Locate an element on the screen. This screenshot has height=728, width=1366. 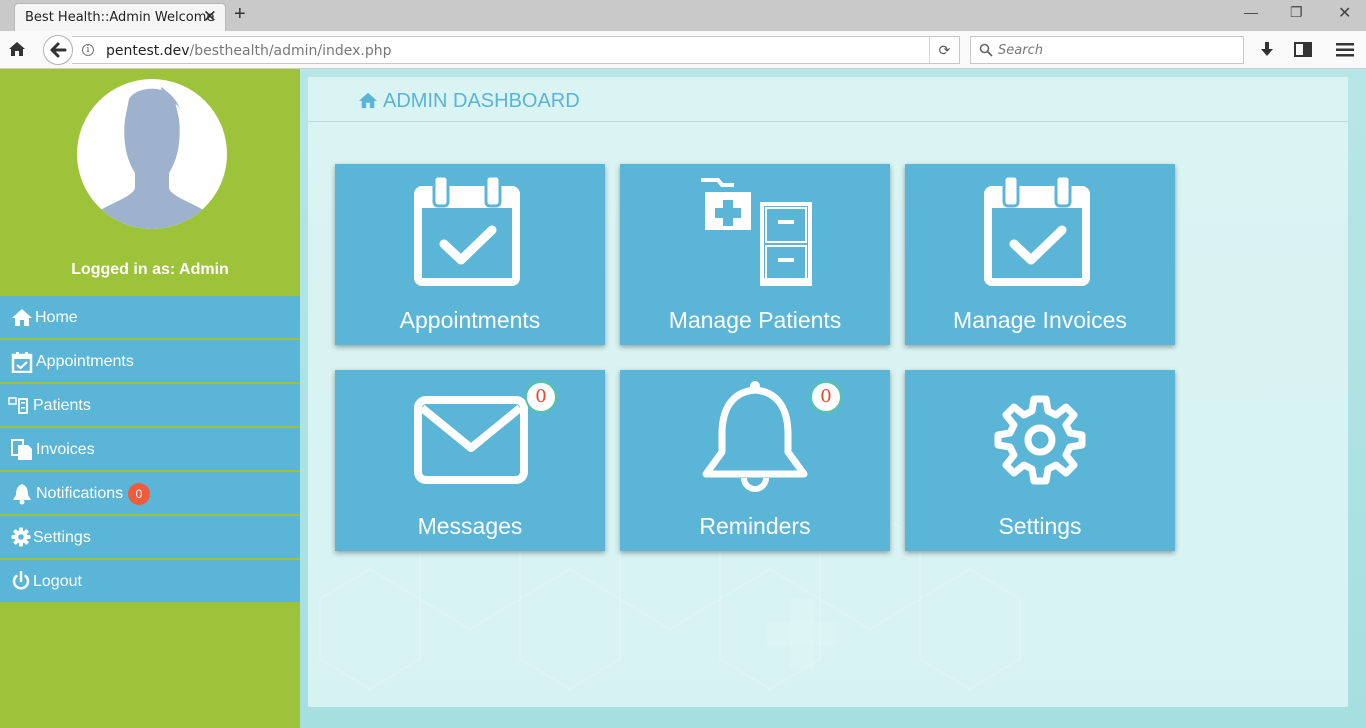
downloads-icon is located at coordinates (1267, 51).